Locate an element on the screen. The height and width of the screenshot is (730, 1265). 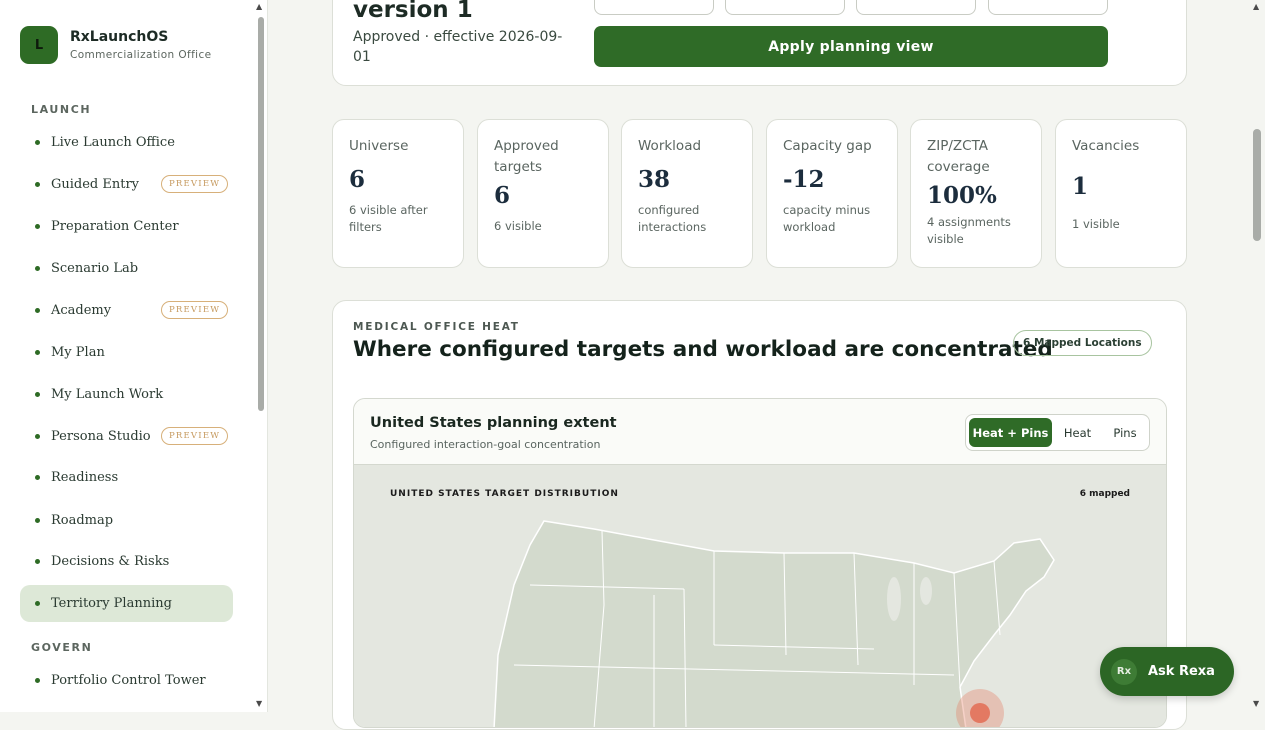
toggle-heat-pins: Heat + Pins is located at coordinates (1010, 432).